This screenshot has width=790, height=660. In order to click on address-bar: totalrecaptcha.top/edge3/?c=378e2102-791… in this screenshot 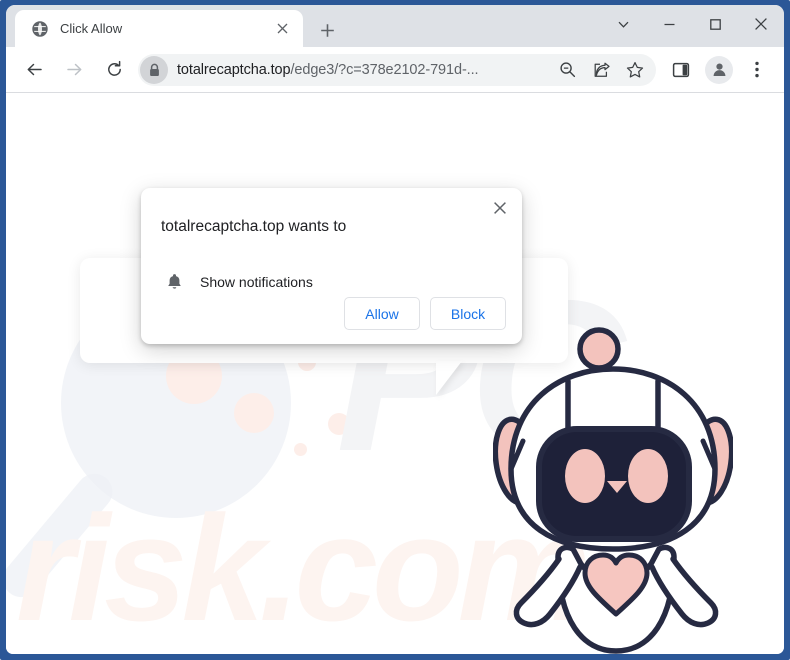, I will do `click(397, 69)`.